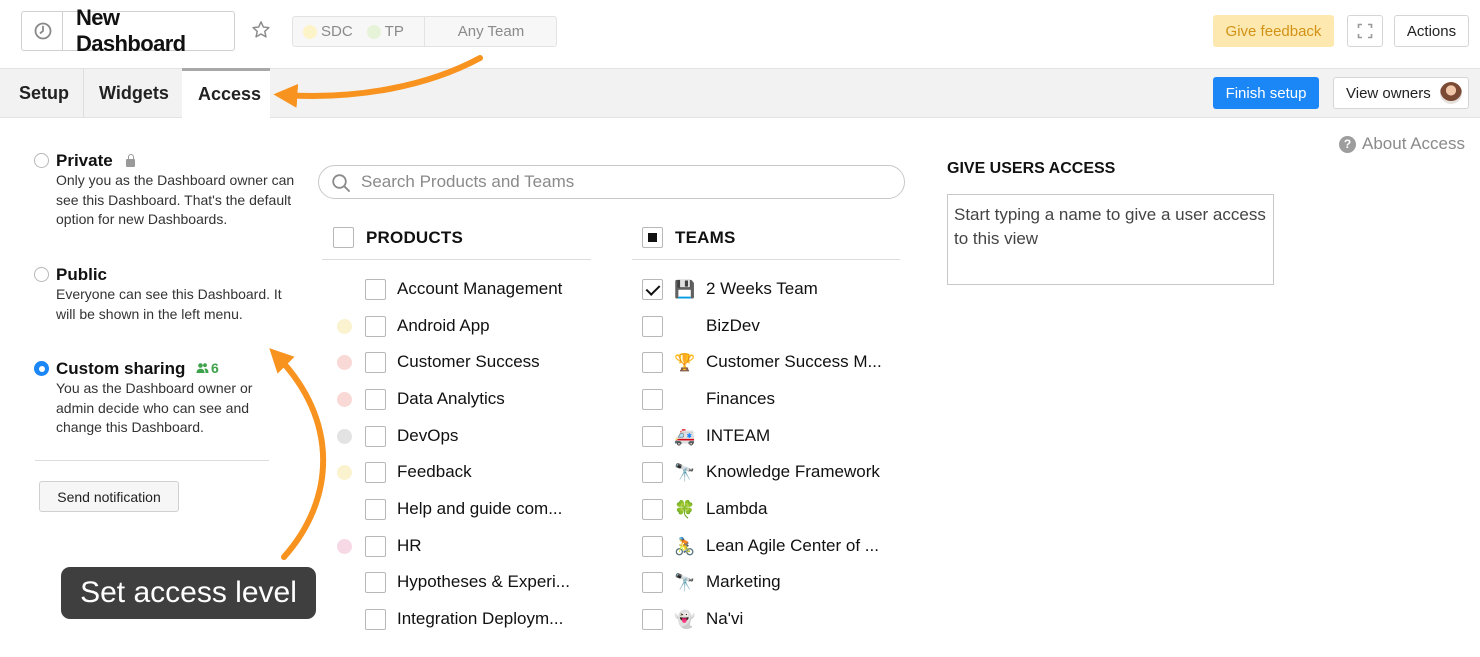  Describe the element at coordinates (1266, 93) in the screenshot. I see `finish-setup-button: Finish setup` at that location.